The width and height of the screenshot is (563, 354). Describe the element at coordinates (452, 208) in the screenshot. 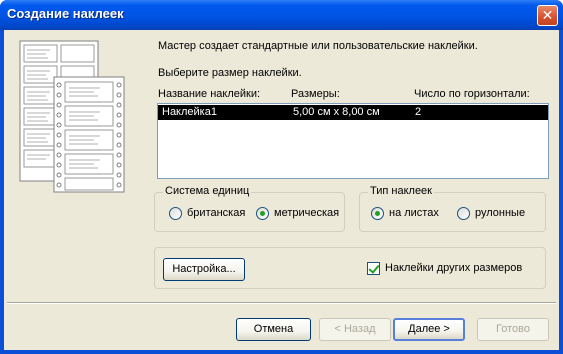

I see `label-type-group: Тип наклеек на листах рулонные` at that location.